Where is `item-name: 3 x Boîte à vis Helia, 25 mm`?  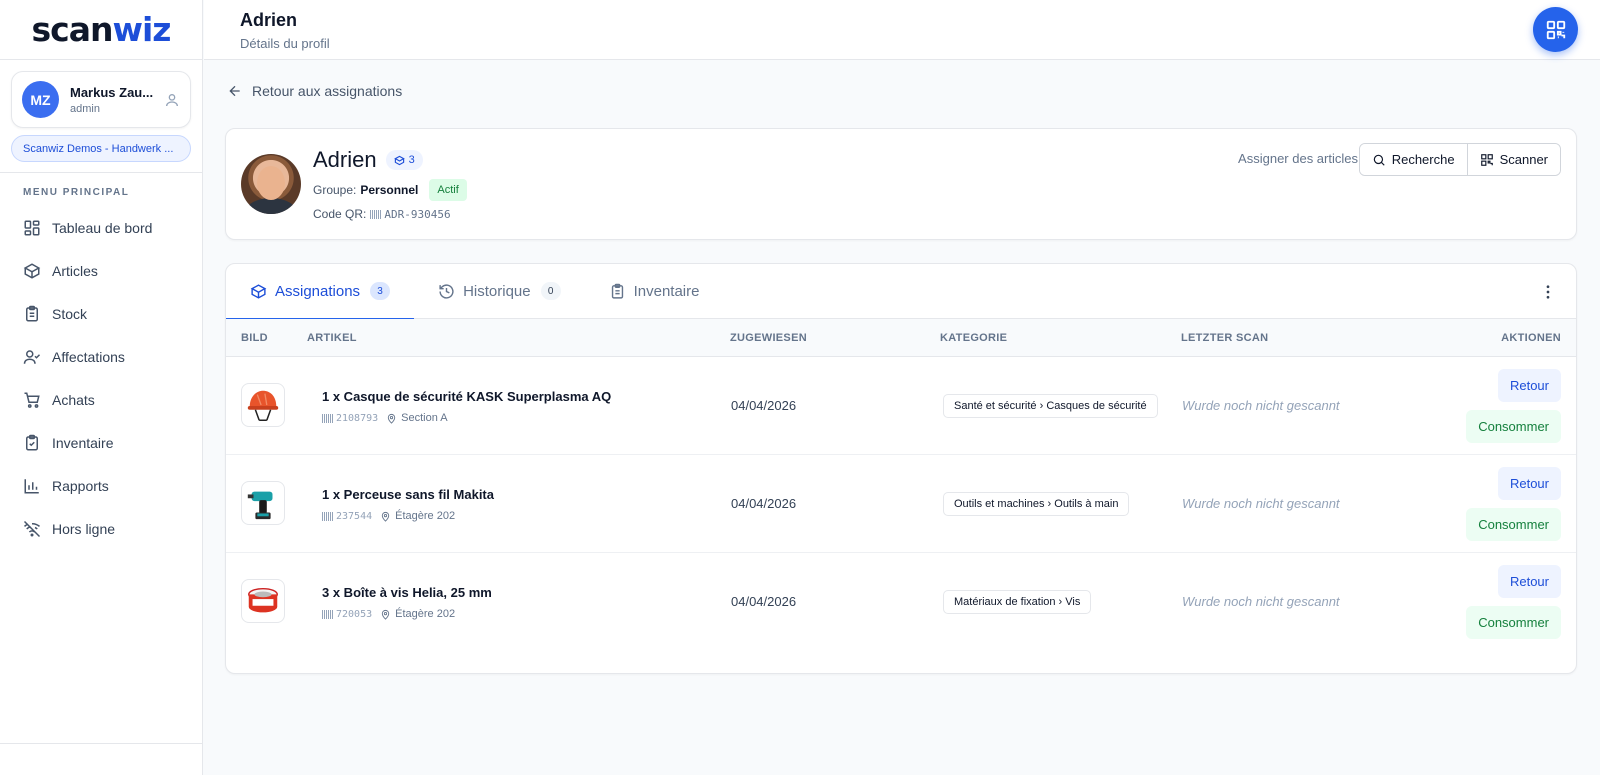 item-name: 3 x Boîte à vis Helia, 25 mm is located at coordinates (407, 592).